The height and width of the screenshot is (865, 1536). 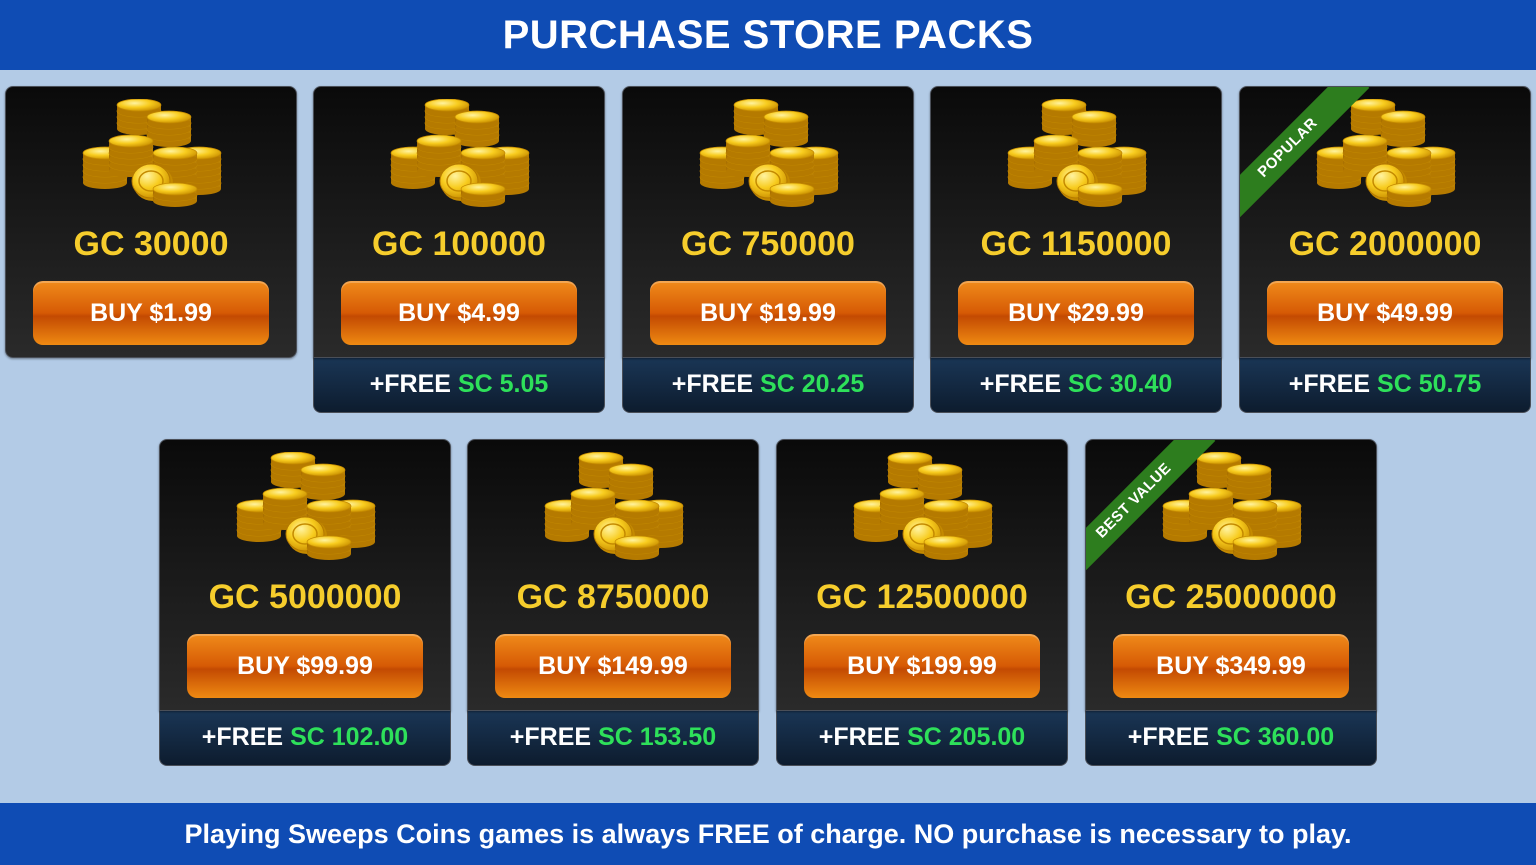 What do you see at coordinates (657, 737) in the screenshot?
I see `bonus-sc-value: SC 153.50` at bounding box center [657, 737].